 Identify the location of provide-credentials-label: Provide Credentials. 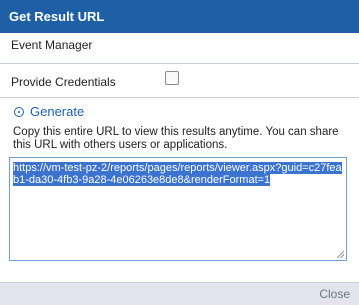
(63, 82).